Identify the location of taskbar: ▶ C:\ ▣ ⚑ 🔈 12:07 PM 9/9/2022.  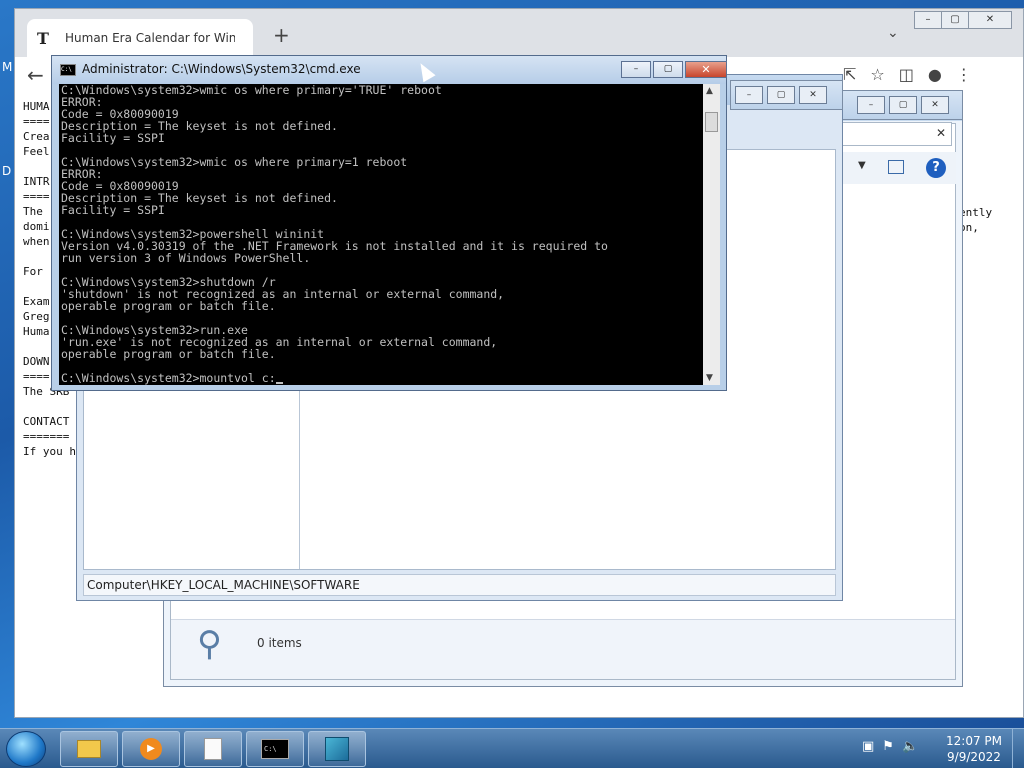
(512, 748).